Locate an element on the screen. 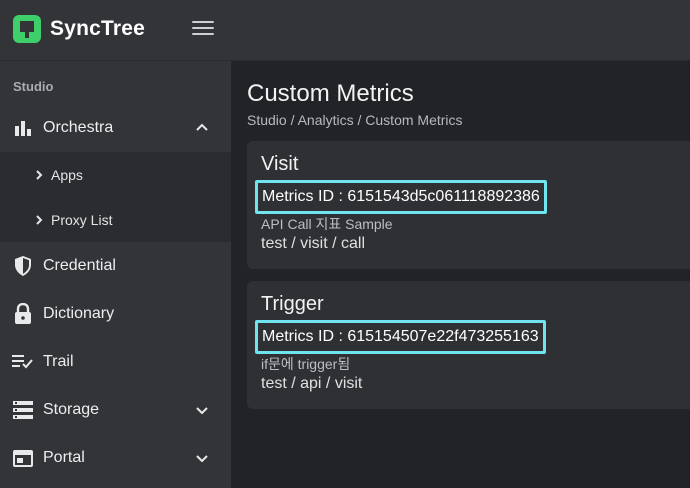  list-check-icon is located at coordinates (23, 362).